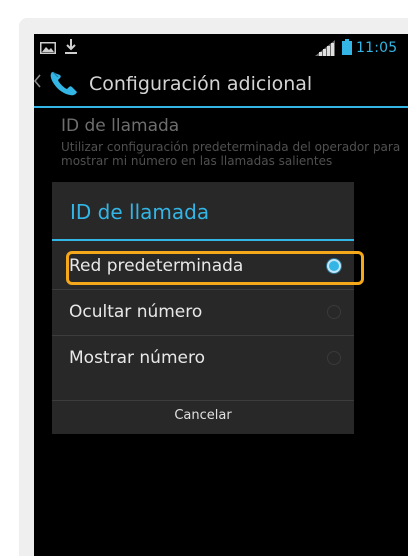  Describe the element at coordinates (221, 49) in the screenshot. I see `status-bar: 11:05` at that location.